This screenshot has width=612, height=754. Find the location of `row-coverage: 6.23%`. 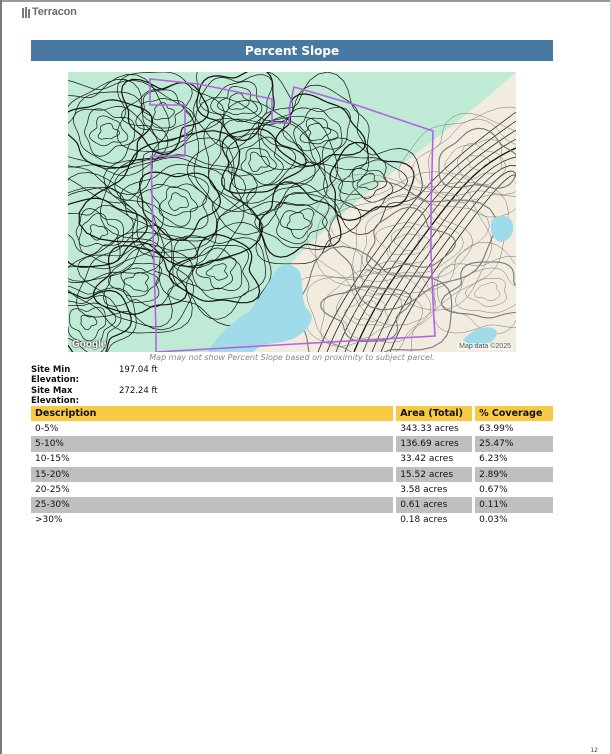

row-coverage: 6.23% is located at coordinates (493, 459).